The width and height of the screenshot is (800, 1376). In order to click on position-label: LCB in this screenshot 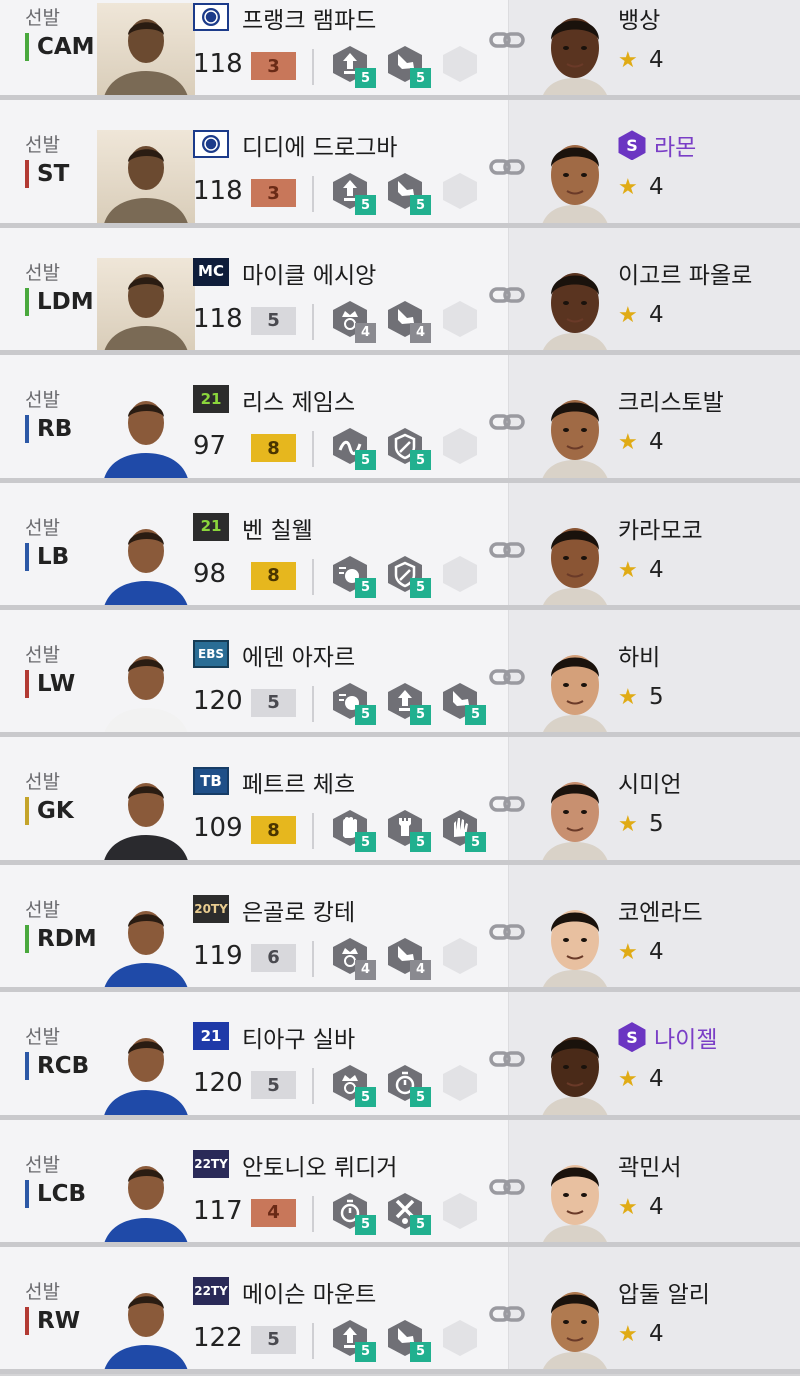, I will do `click(55, 1193)`.